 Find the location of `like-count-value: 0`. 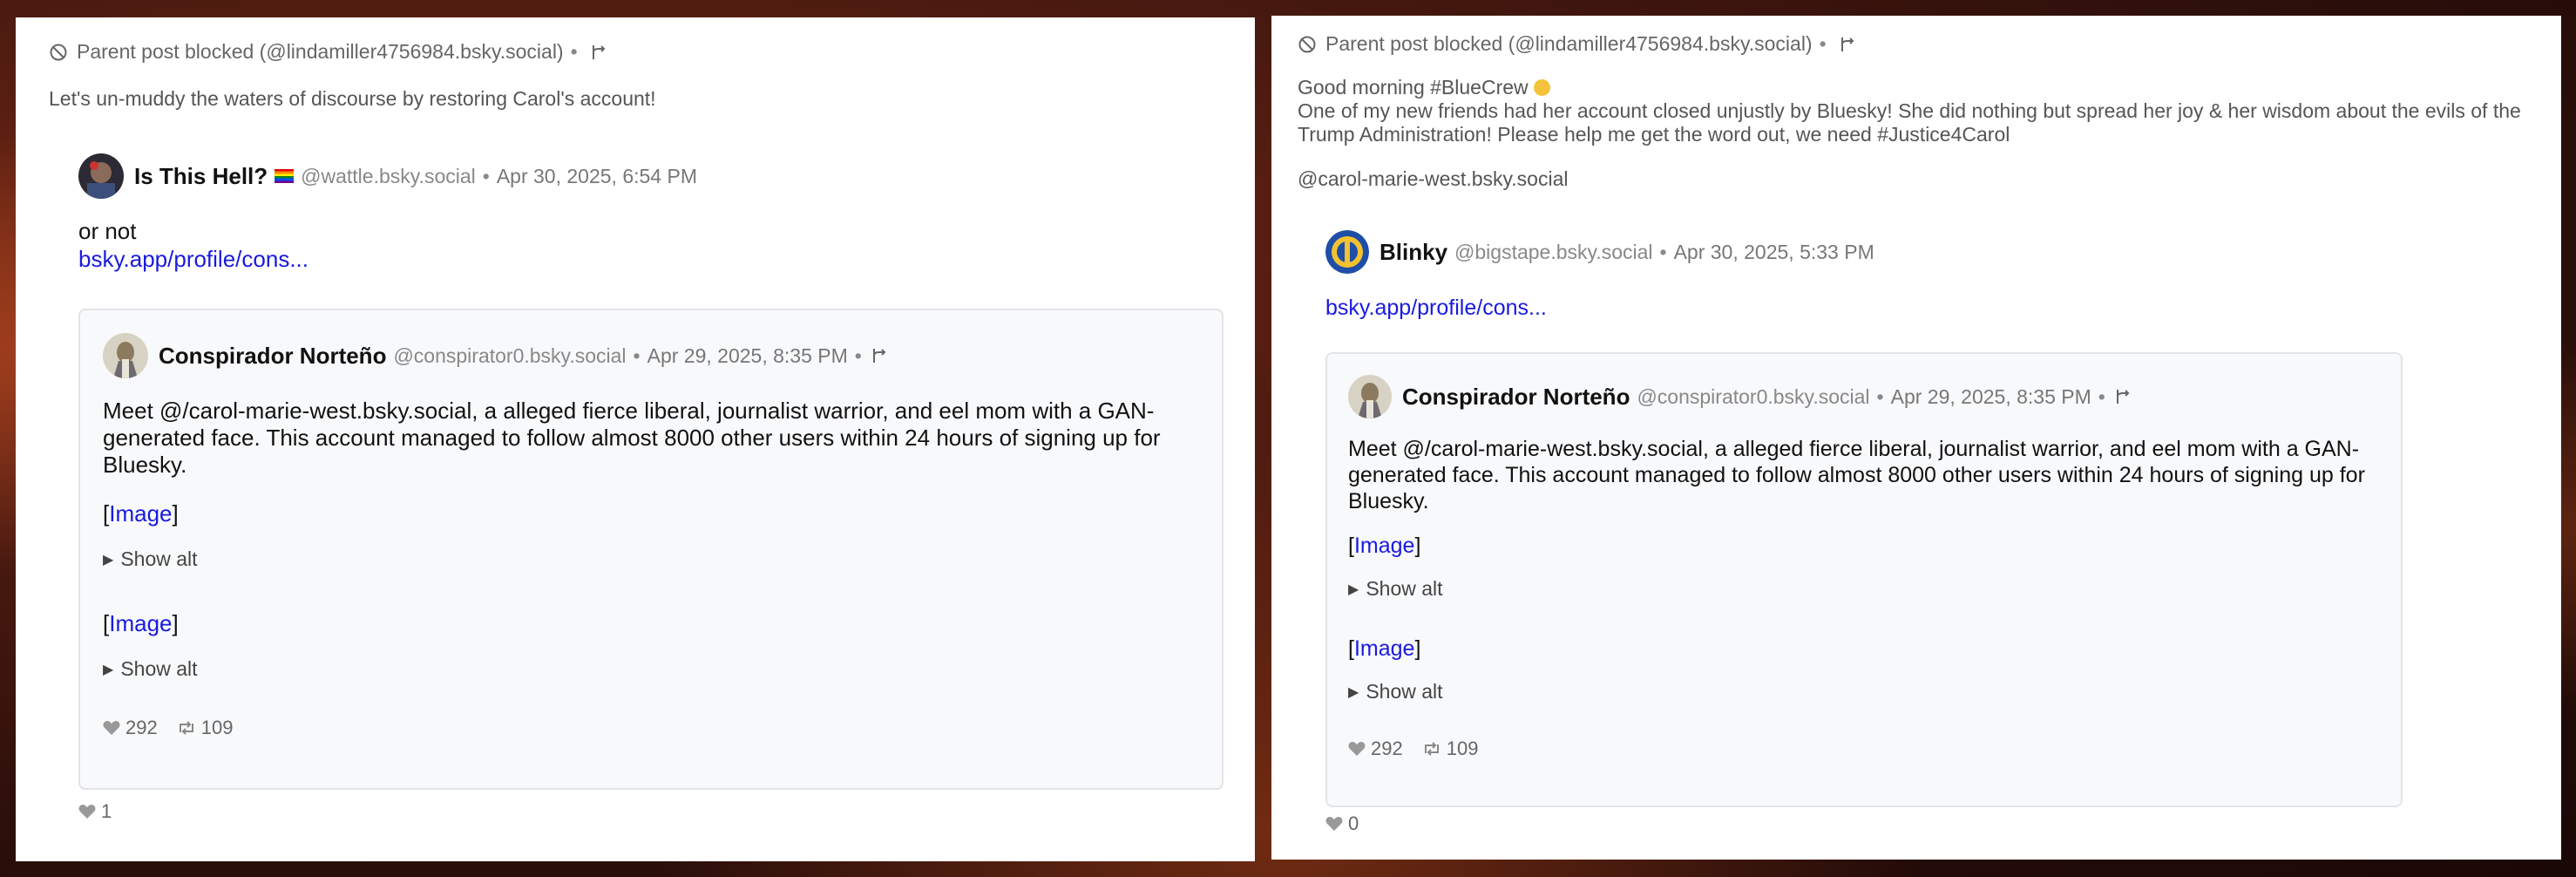

like-count-value: 0 is located at coordinates (1354, 823).